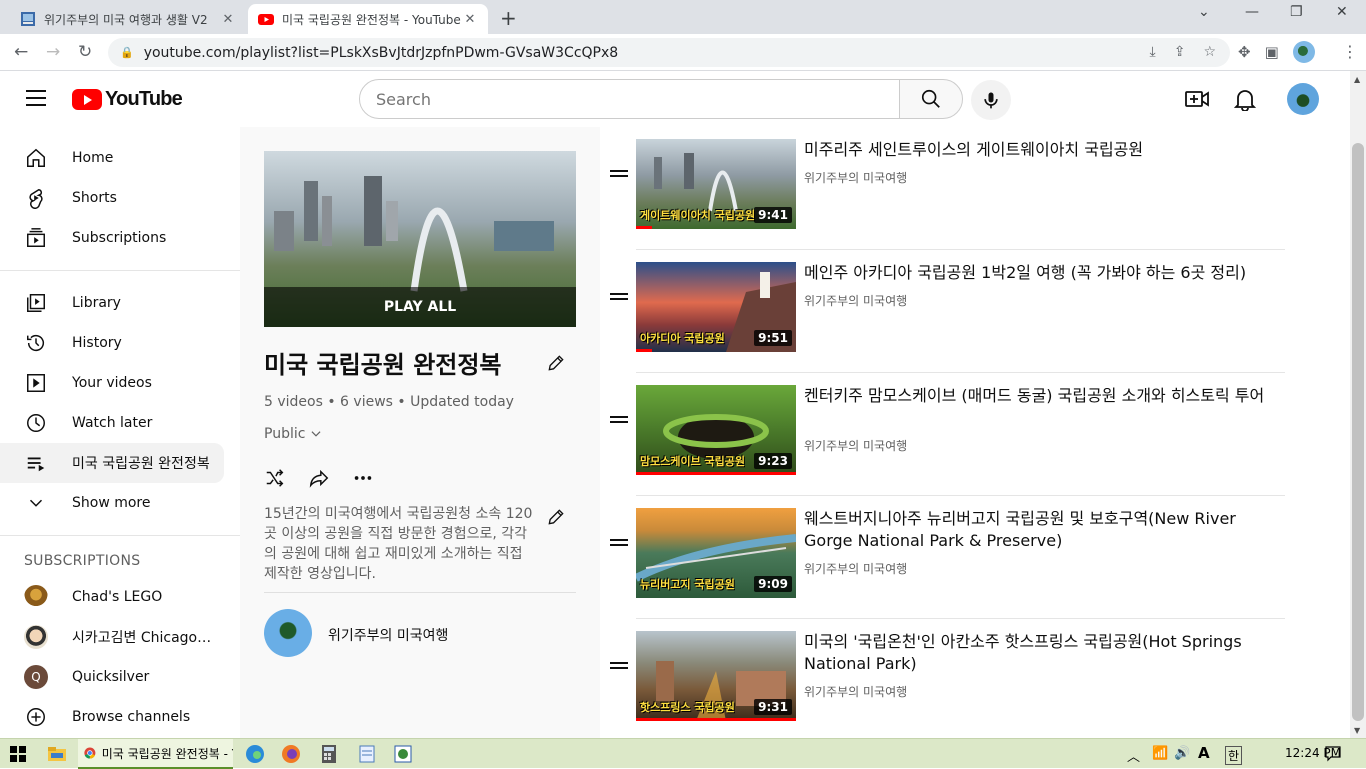 Image resolution: width=1366 pixels, height=769 pixels. Describe the element at coordinates (1303, 99) in the screenshot. I see `account-avatar` at that location.